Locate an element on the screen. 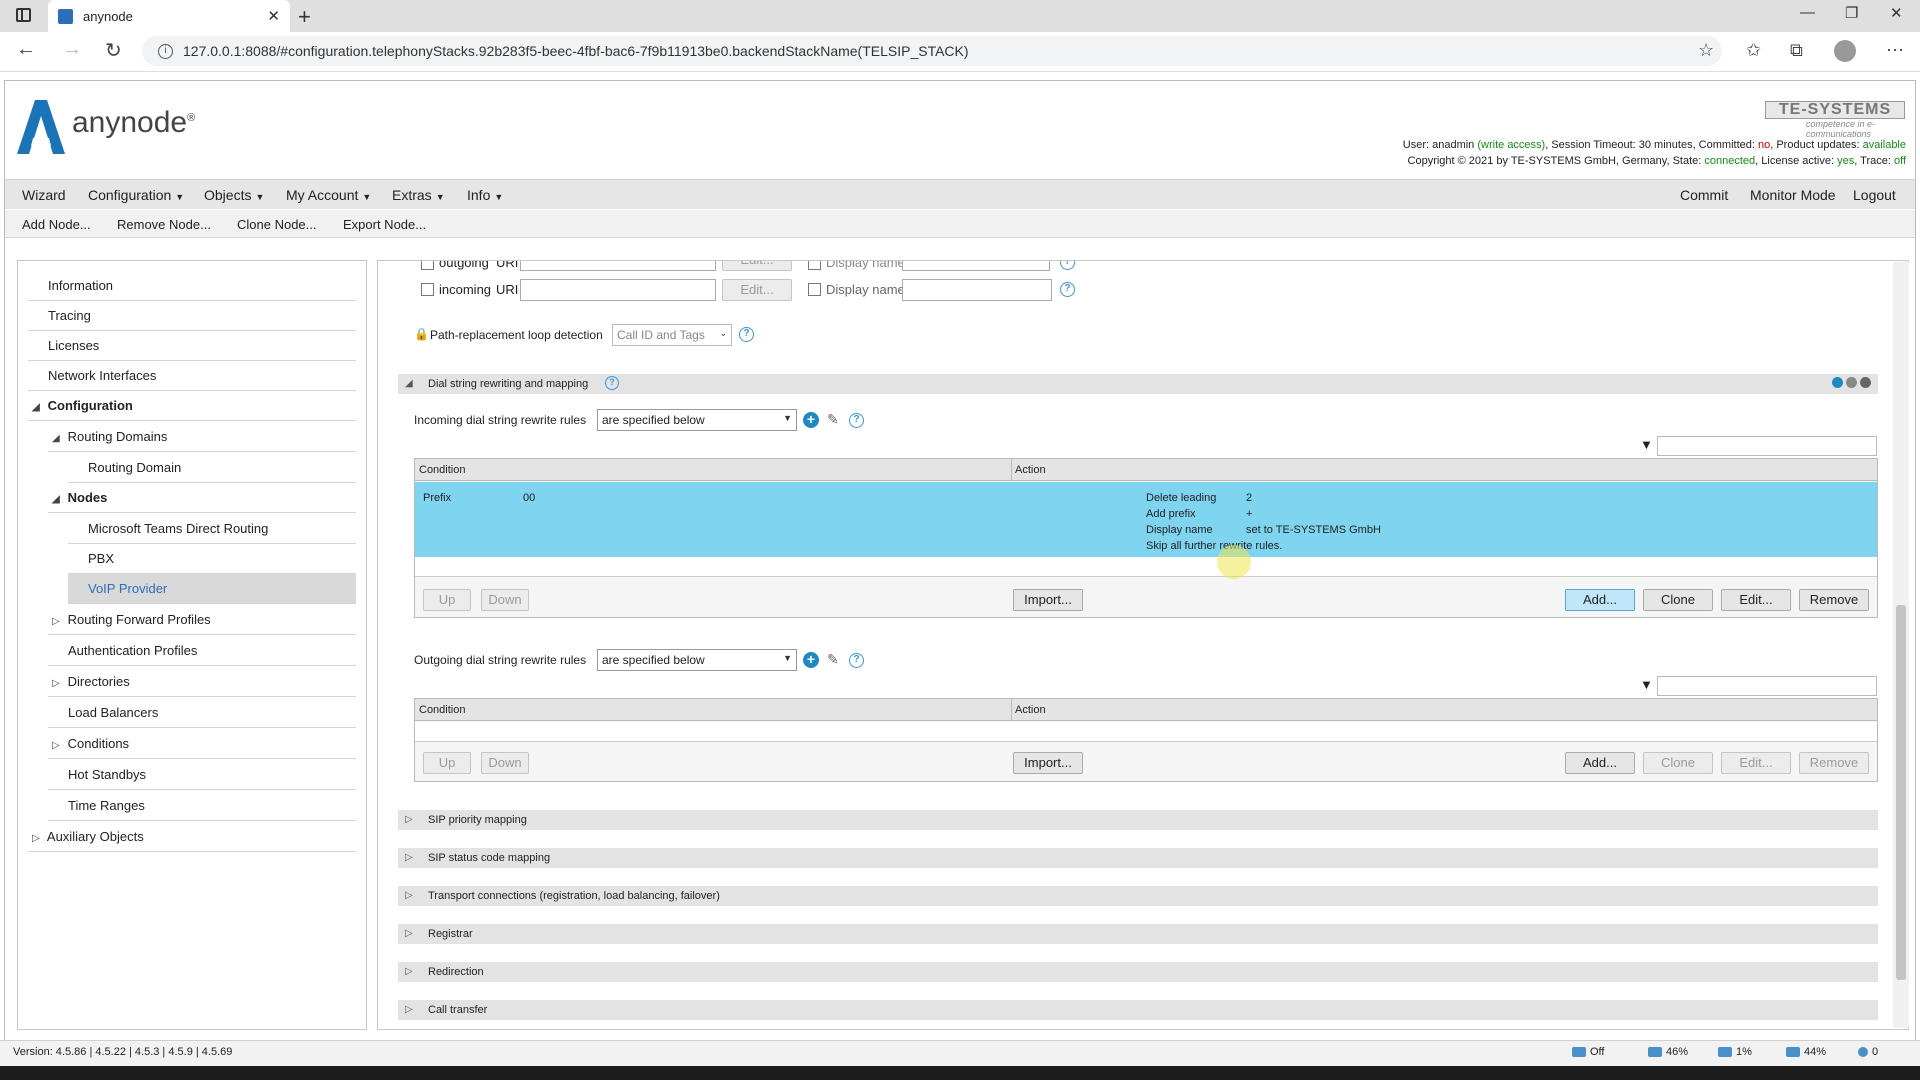  section-call-transfer: ▷ Call transfer is located at coordinates (1138, 1010).